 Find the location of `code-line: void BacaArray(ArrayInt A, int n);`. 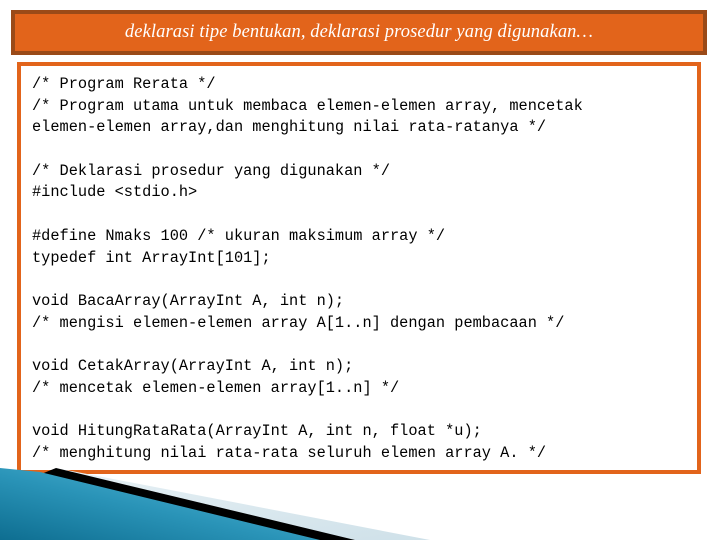

code-line: void BacaArray(ArrayInt A, int n); is located at coordinates (188, 300).